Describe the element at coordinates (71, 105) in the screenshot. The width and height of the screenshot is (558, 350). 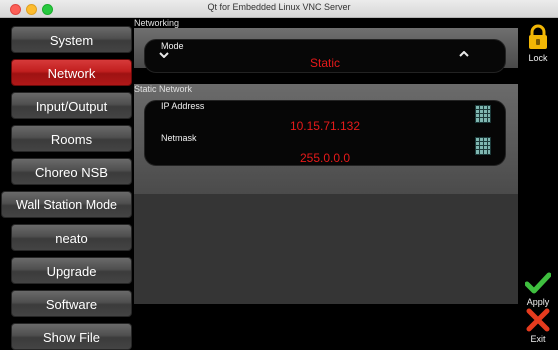
I see `sidebar-item-input-output: Input/Output` at that location.